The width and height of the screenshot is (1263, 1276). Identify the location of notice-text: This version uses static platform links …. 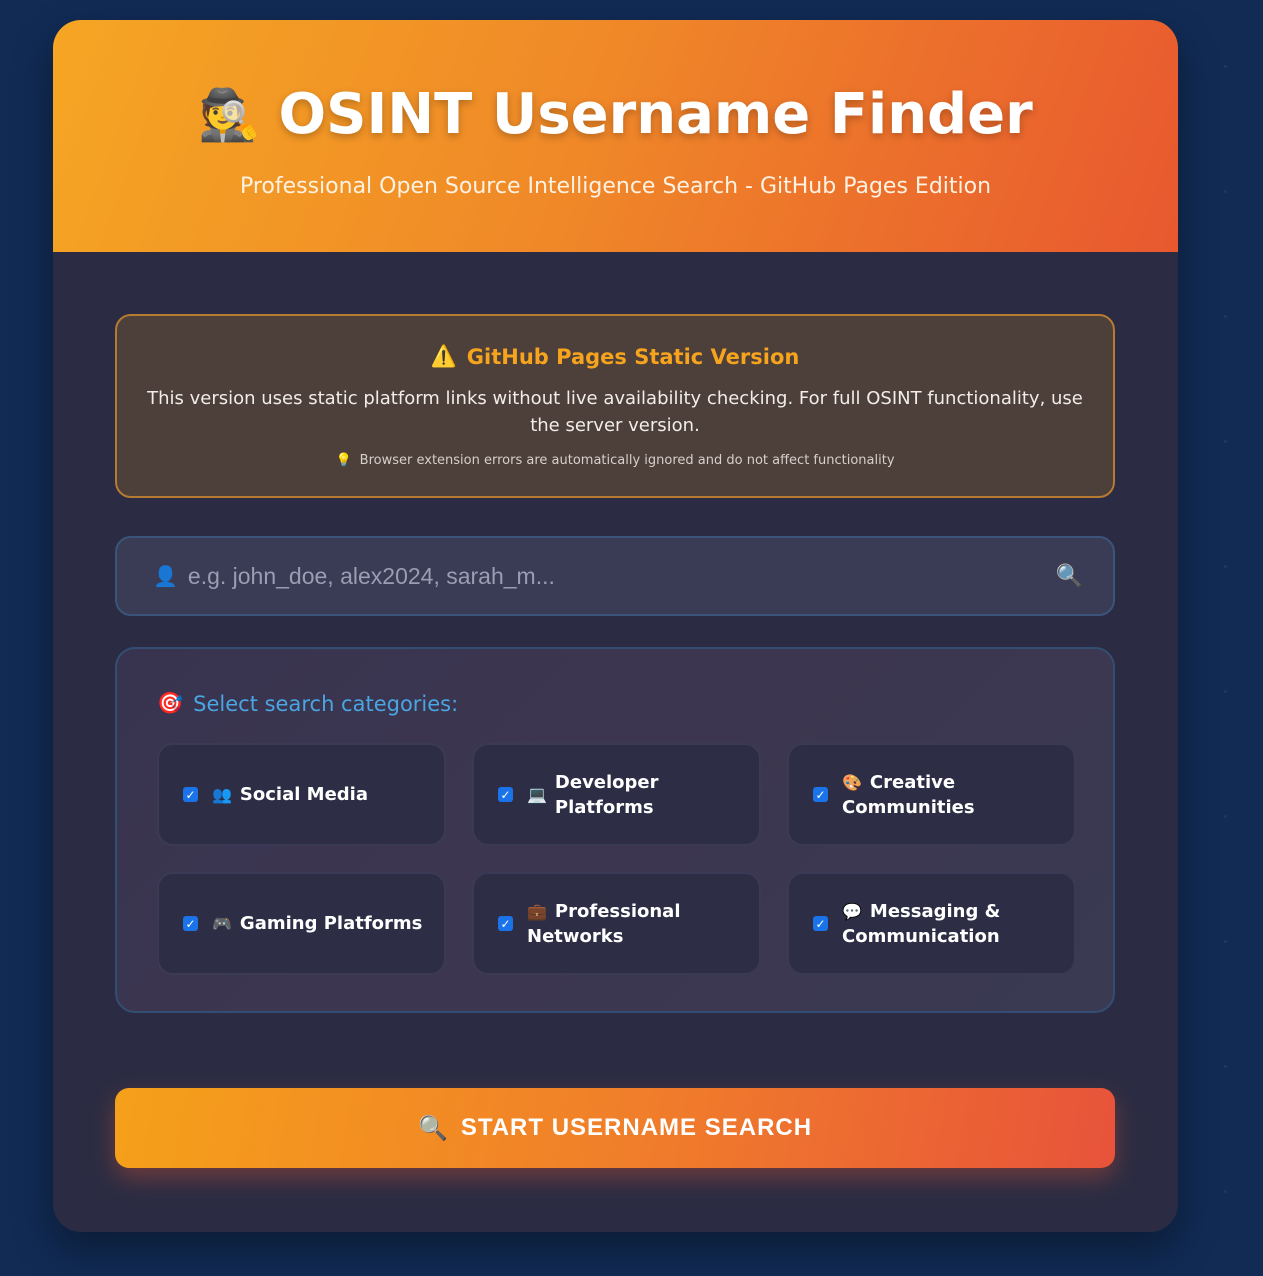
(615, 412).